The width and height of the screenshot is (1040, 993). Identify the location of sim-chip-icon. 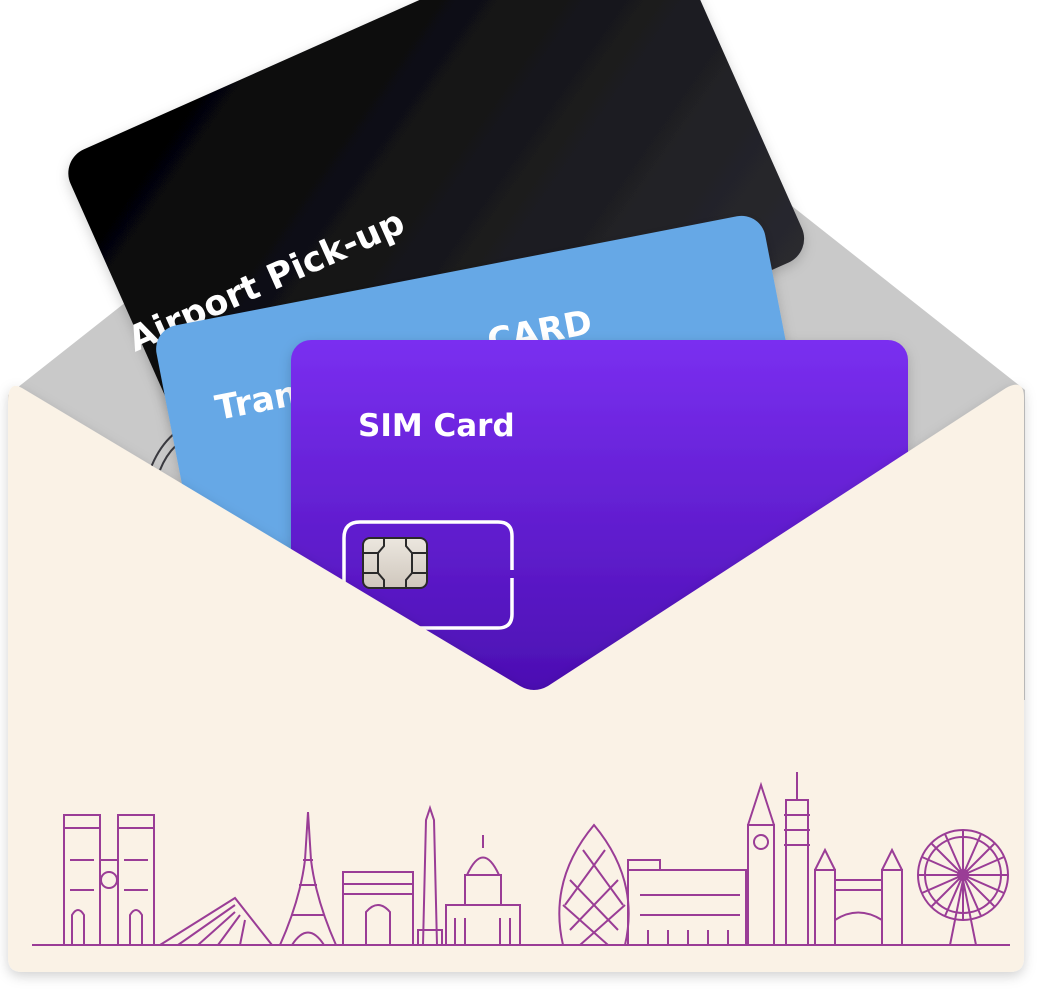
(395, 563).